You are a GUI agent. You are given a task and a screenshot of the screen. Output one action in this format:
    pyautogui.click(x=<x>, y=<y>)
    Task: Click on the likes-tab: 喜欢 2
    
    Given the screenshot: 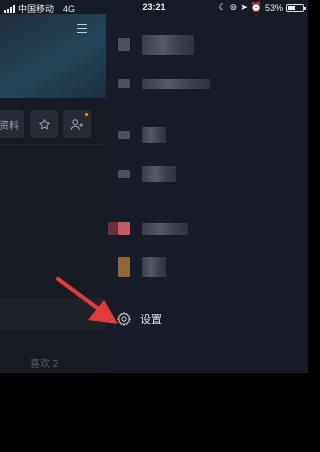 What is the action you would take?
    pyautogui.click(x=44, y=362)
    